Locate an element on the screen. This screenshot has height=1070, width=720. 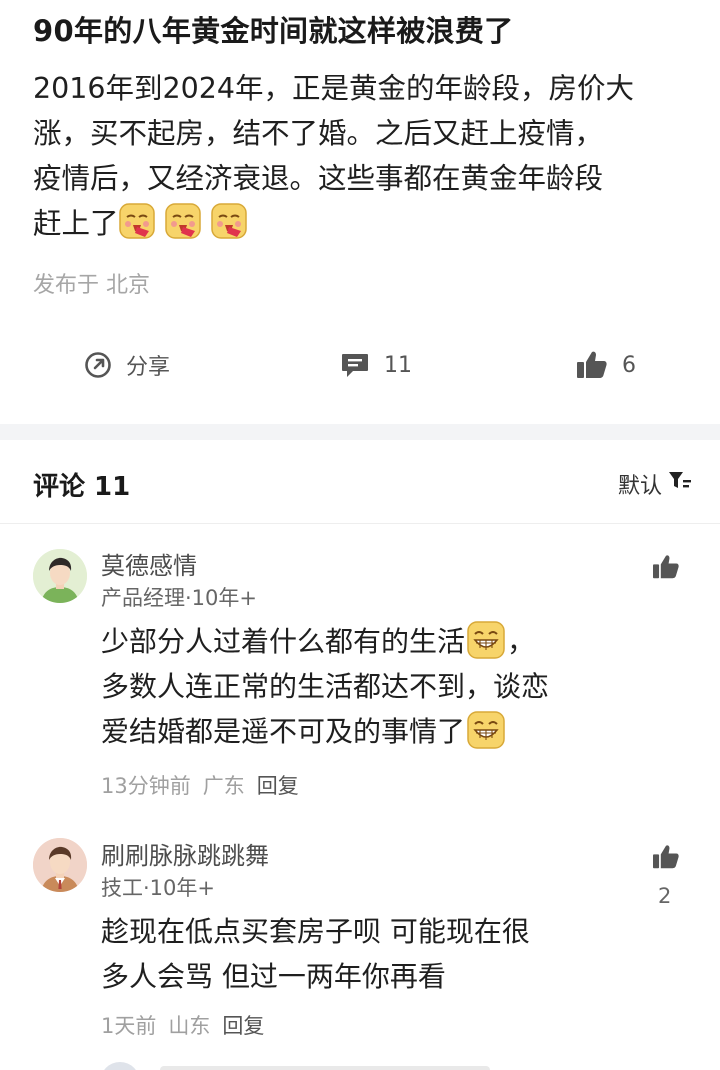
comment-footer: 13分钟前 广东 回复 is located at coordinates (206, 785).